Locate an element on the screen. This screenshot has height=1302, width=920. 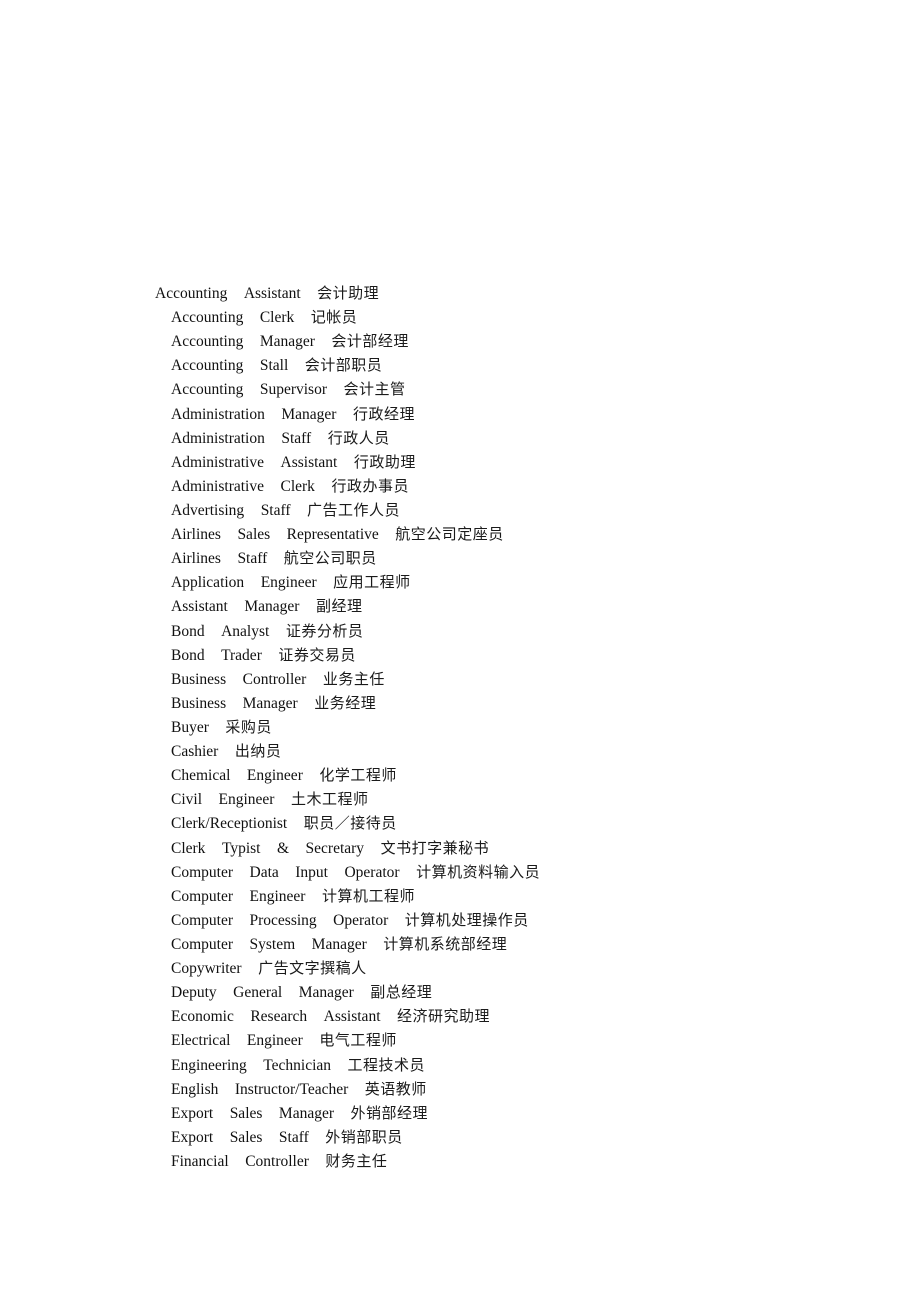
glossary-entry: Application Engineer 应用工程师 is located at coordinates (347, 583).